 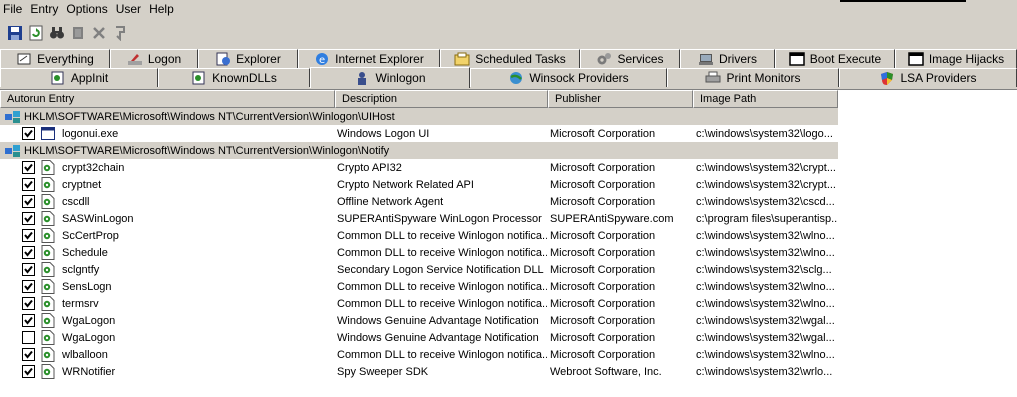 I want to click on menu-user: User, so click(x=128, y=9).